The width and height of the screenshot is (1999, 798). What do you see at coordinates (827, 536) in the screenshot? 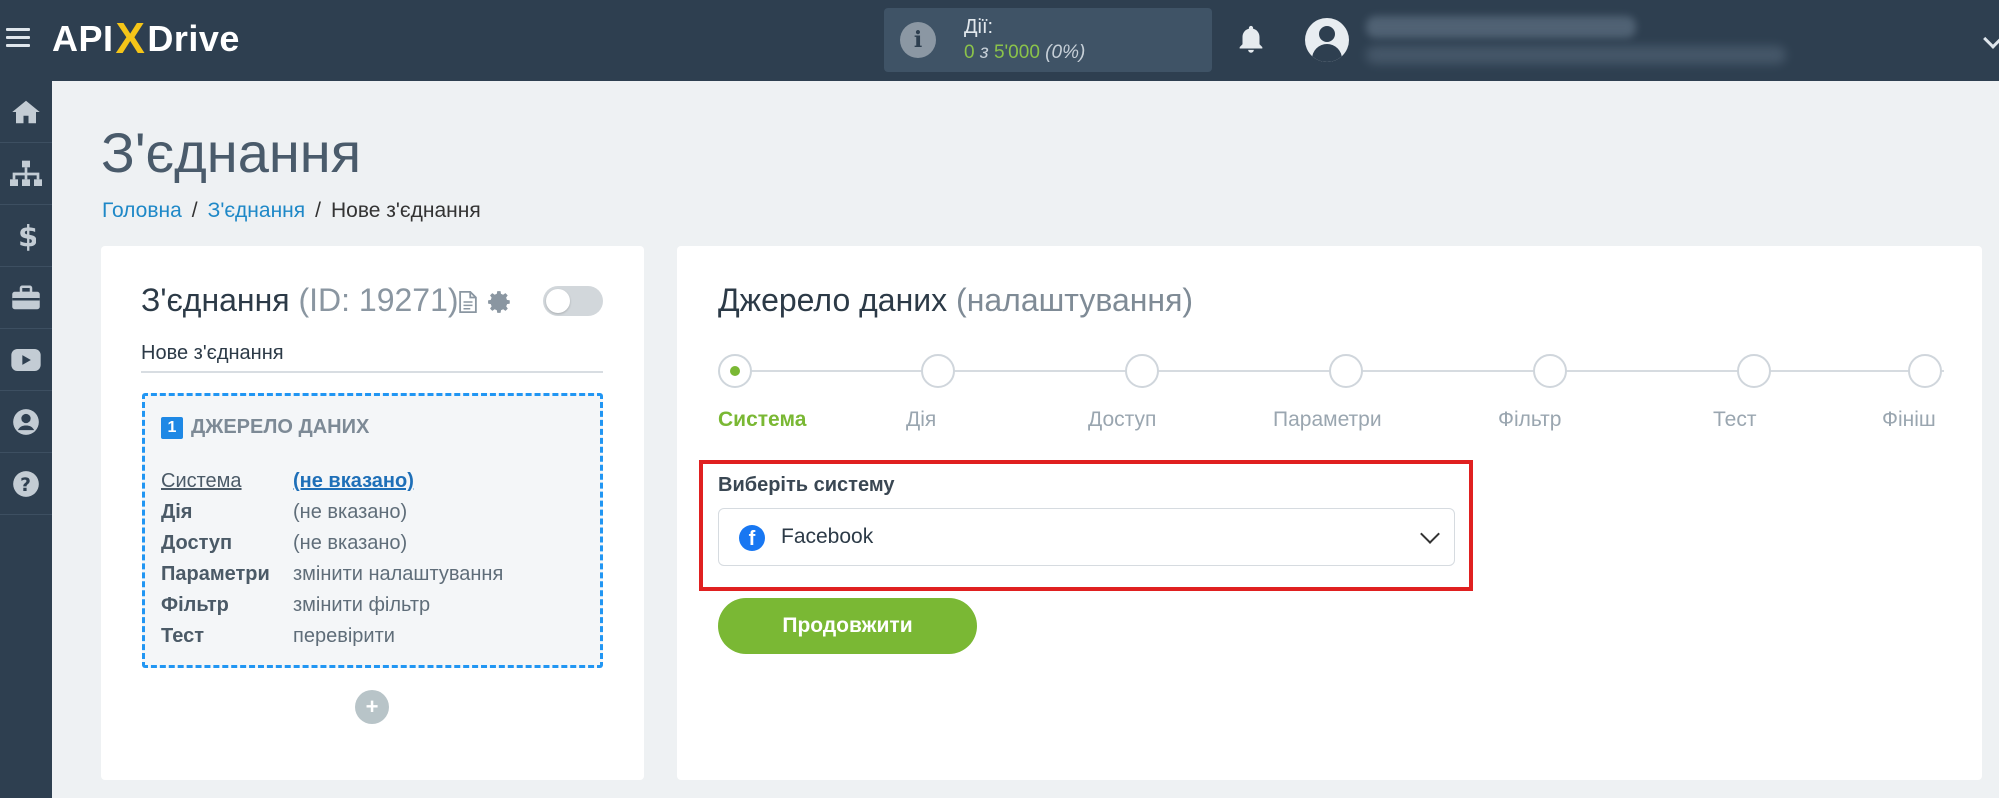
I see `selected-system: Facebook` at bounding box center [827, 536].